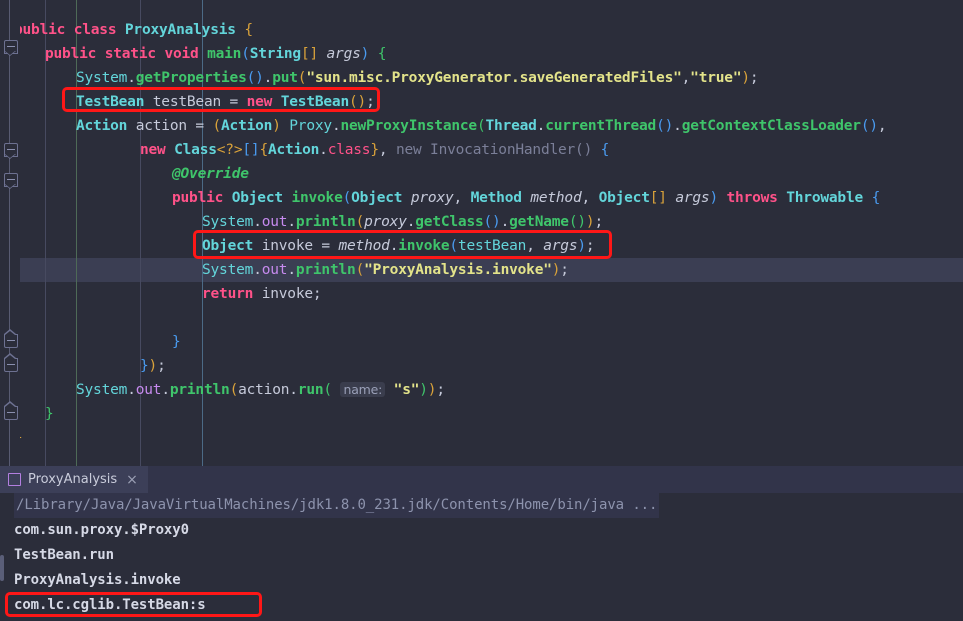 The height and width of the screenshot is (621, 963). I want to click on console-tab-label: ProxyAnalysis, so click(73, 479).